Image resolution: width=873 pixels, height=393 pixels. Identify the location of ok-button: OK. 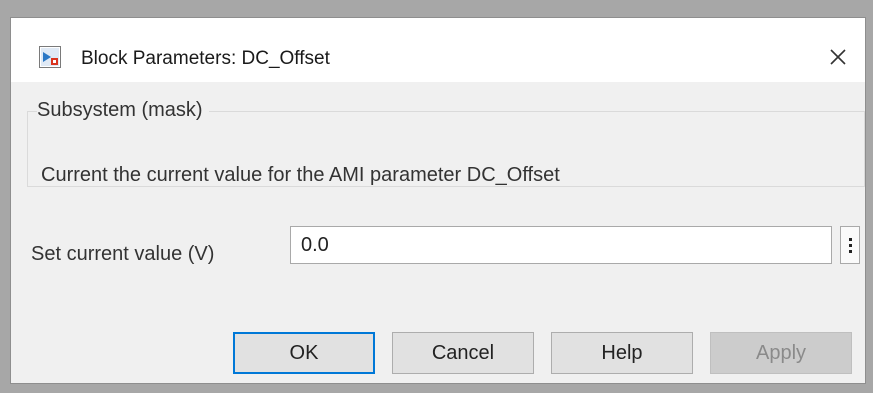
(304, 353).